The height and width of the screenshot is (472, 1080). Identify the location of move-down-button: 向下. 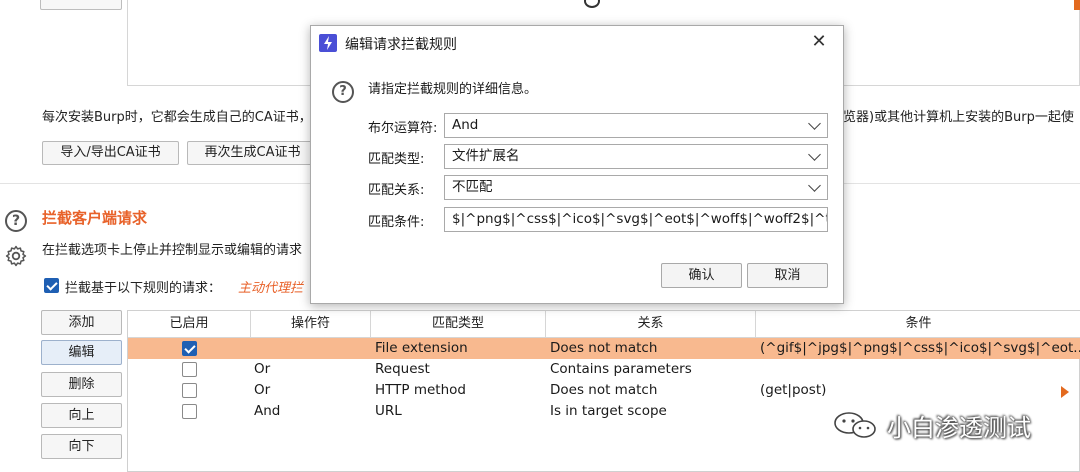
(81, 446).